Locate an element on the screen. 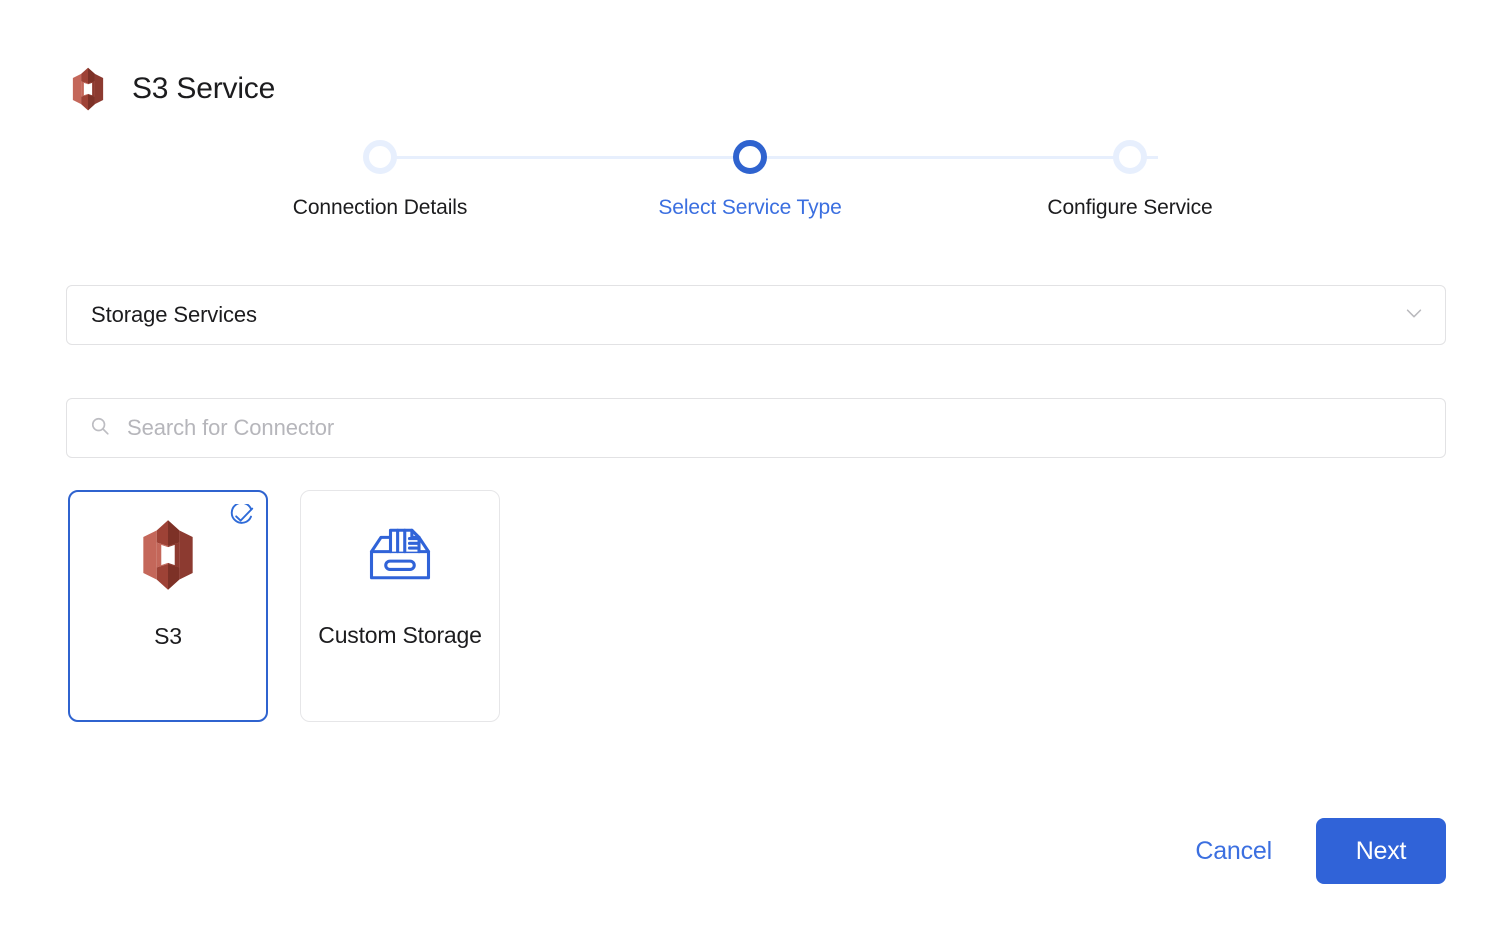 This screenshot has width=1512, height=942. step-connection-details: Connection Details is located at coordinates (380, 178).